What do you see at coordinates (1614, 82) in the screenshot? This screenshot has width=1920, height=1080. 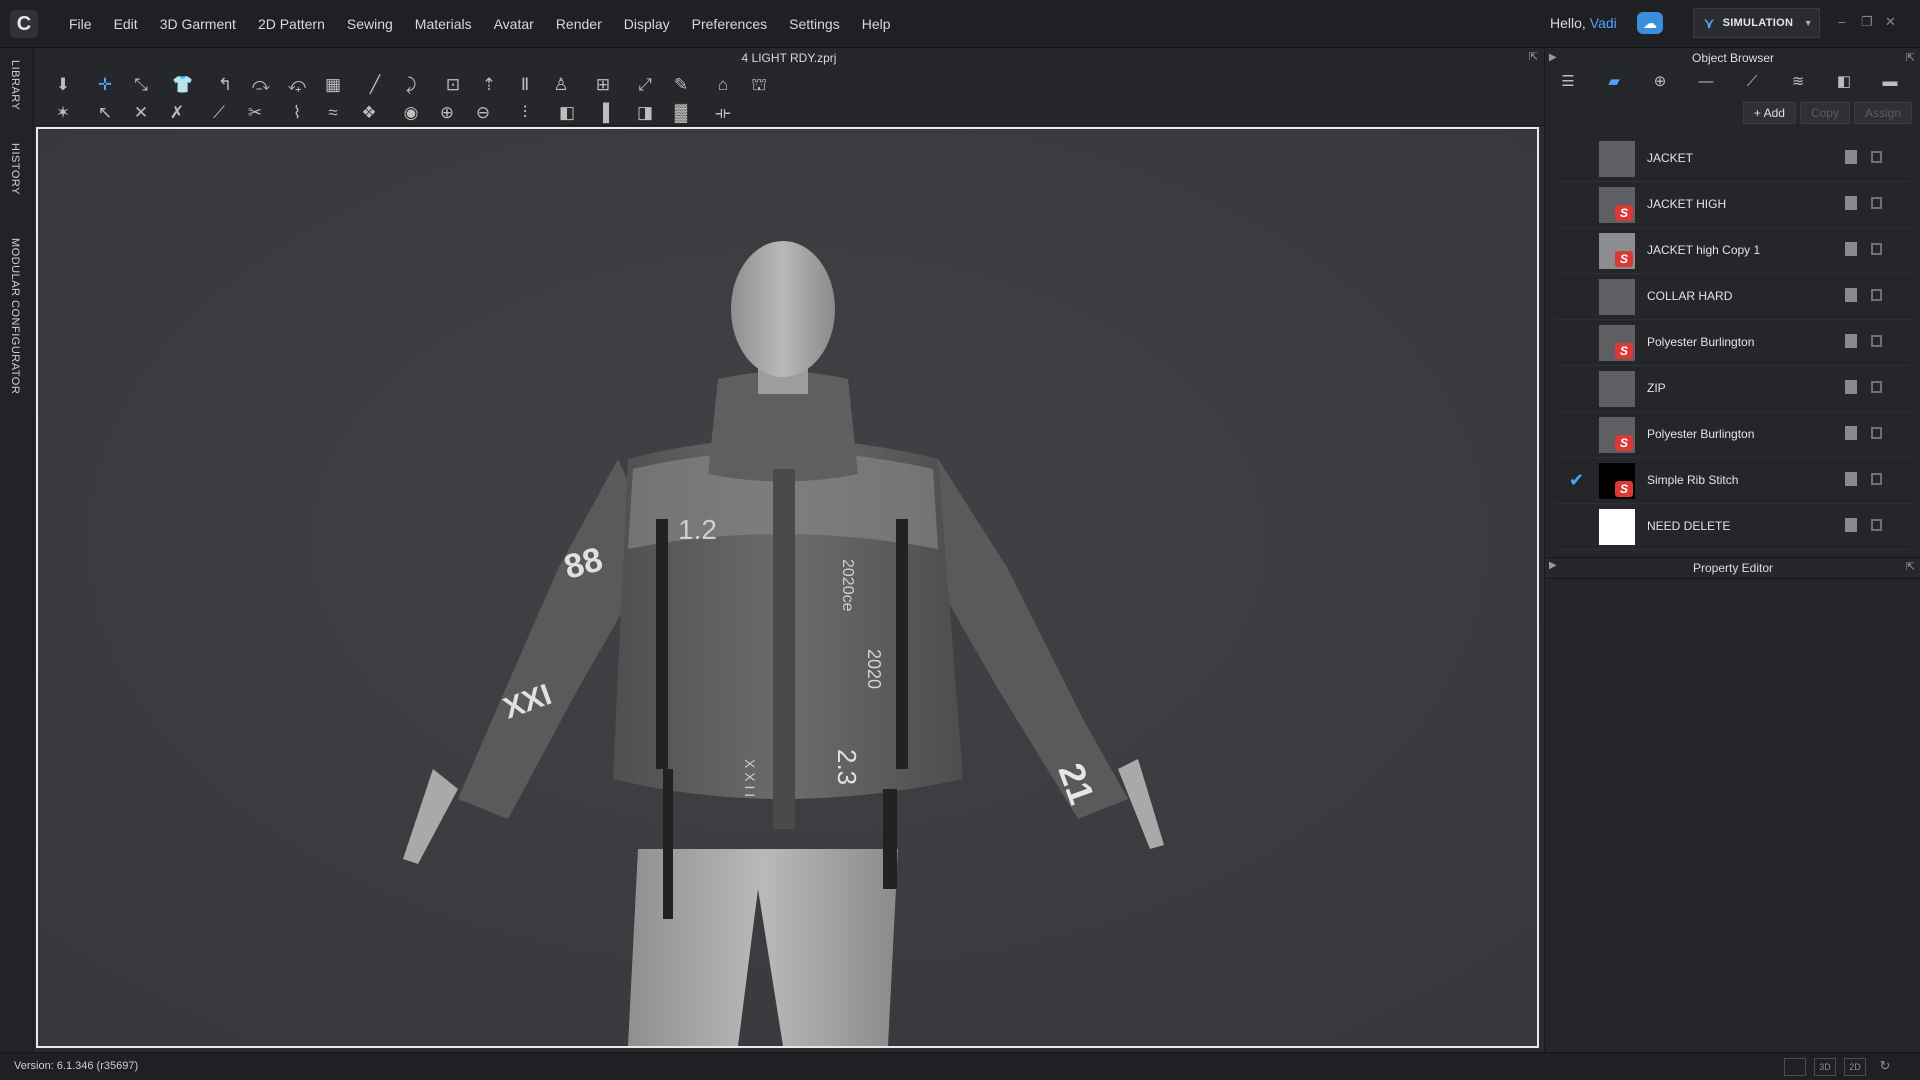 I see `tab-fabric-icon: ▰` at bounding box center [1614, 82].